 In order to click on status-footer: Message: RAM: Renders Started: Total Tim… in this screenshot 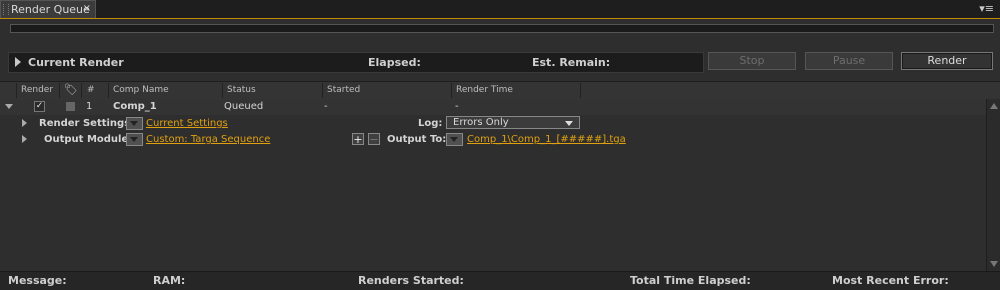, I will do `click(500, 280)`.